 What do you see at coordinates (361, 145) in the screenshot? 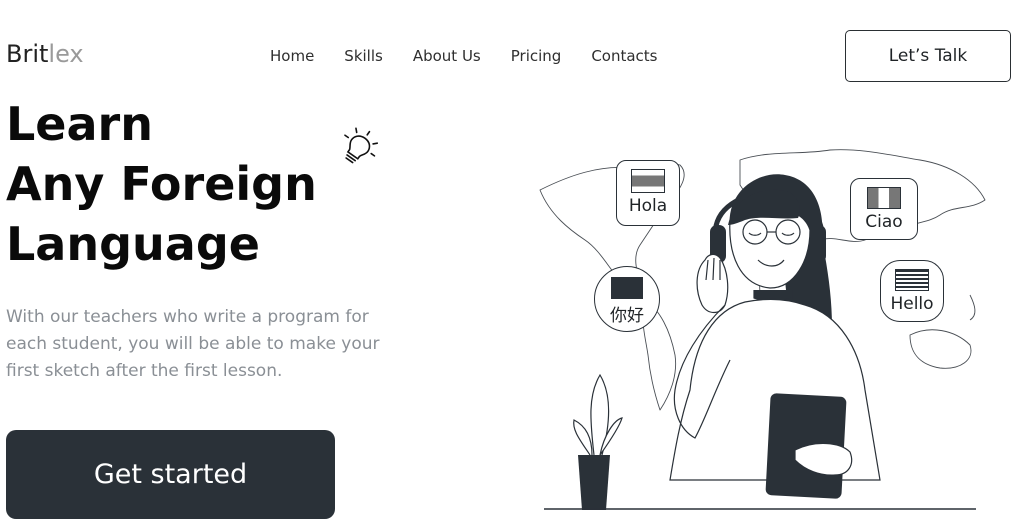
I see `lightbulb-icon` at bounding box center [361, 145].